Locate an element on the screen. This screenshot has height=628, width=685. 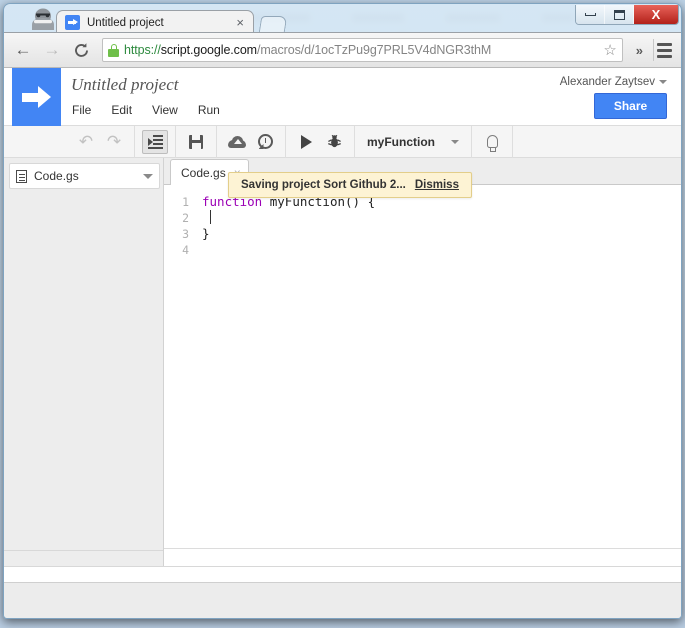
toolbar-group-help is located at coordinates (492, 141).